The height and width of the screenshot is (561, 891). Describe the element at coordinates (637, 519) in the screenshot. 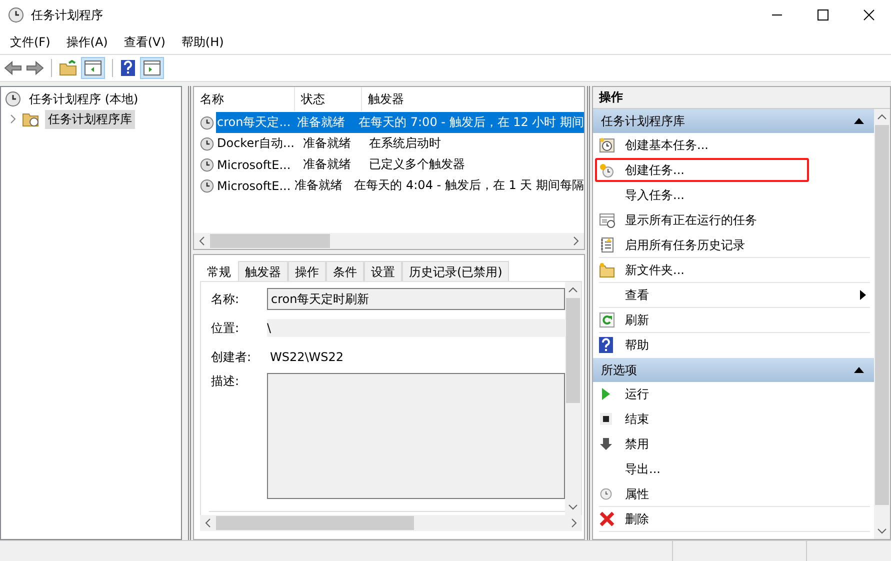

I see `action-item: 删除` at that location.